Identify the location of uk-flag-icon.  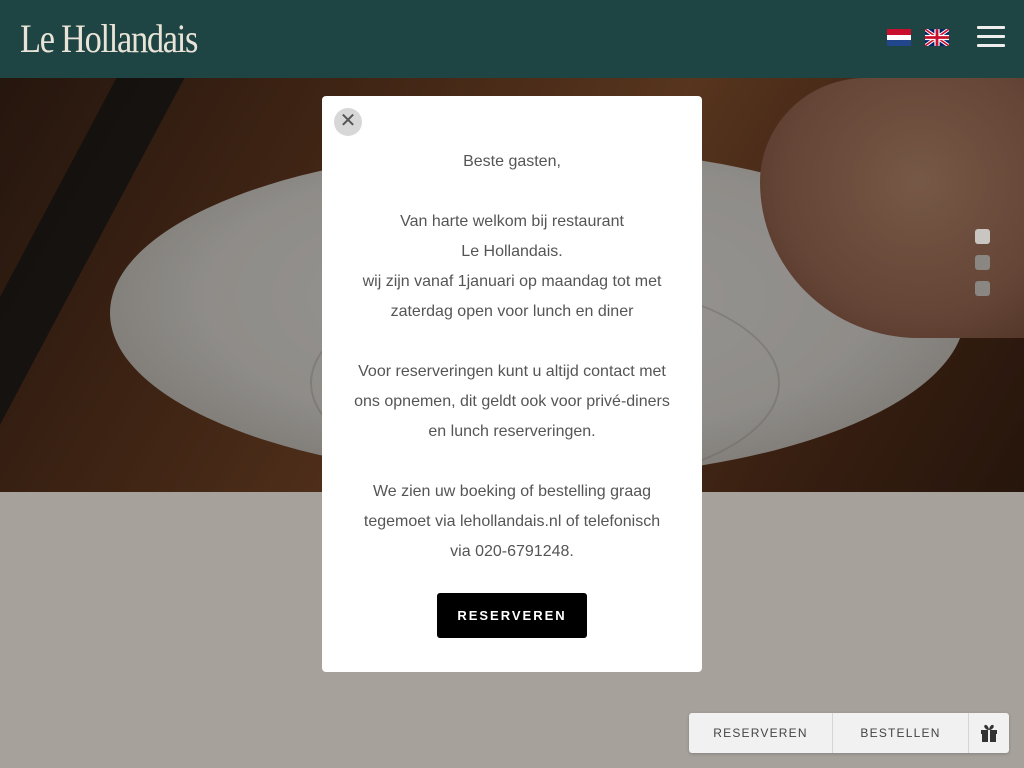
(937, 37).